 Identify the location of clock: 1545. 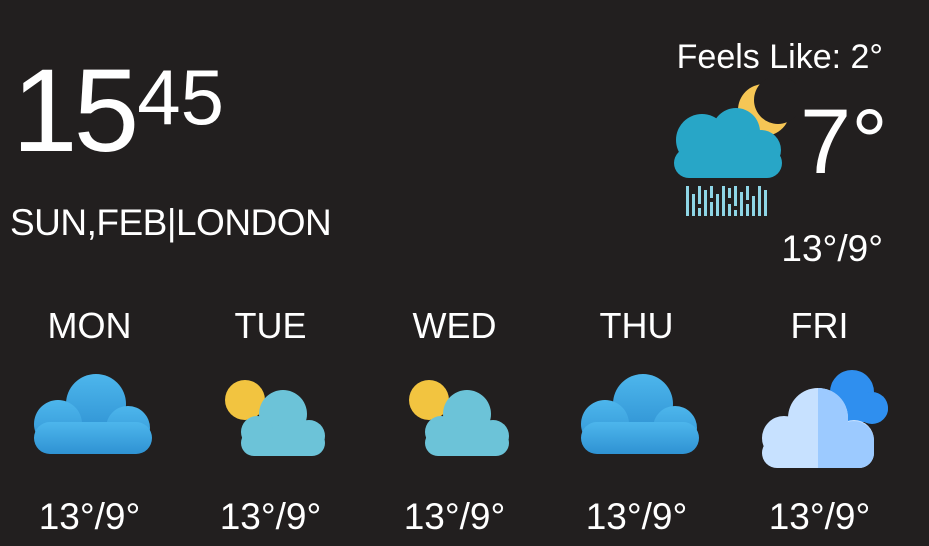
(118, 111).